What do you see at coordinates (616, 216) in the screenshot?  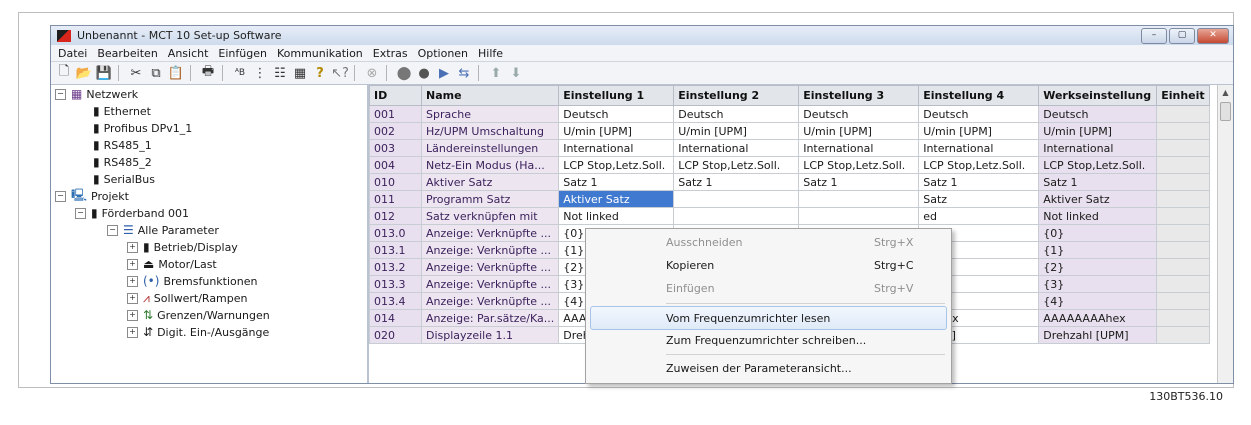 I see `cell-einstellung-1: Not linked` at bounding box center [616, 216].